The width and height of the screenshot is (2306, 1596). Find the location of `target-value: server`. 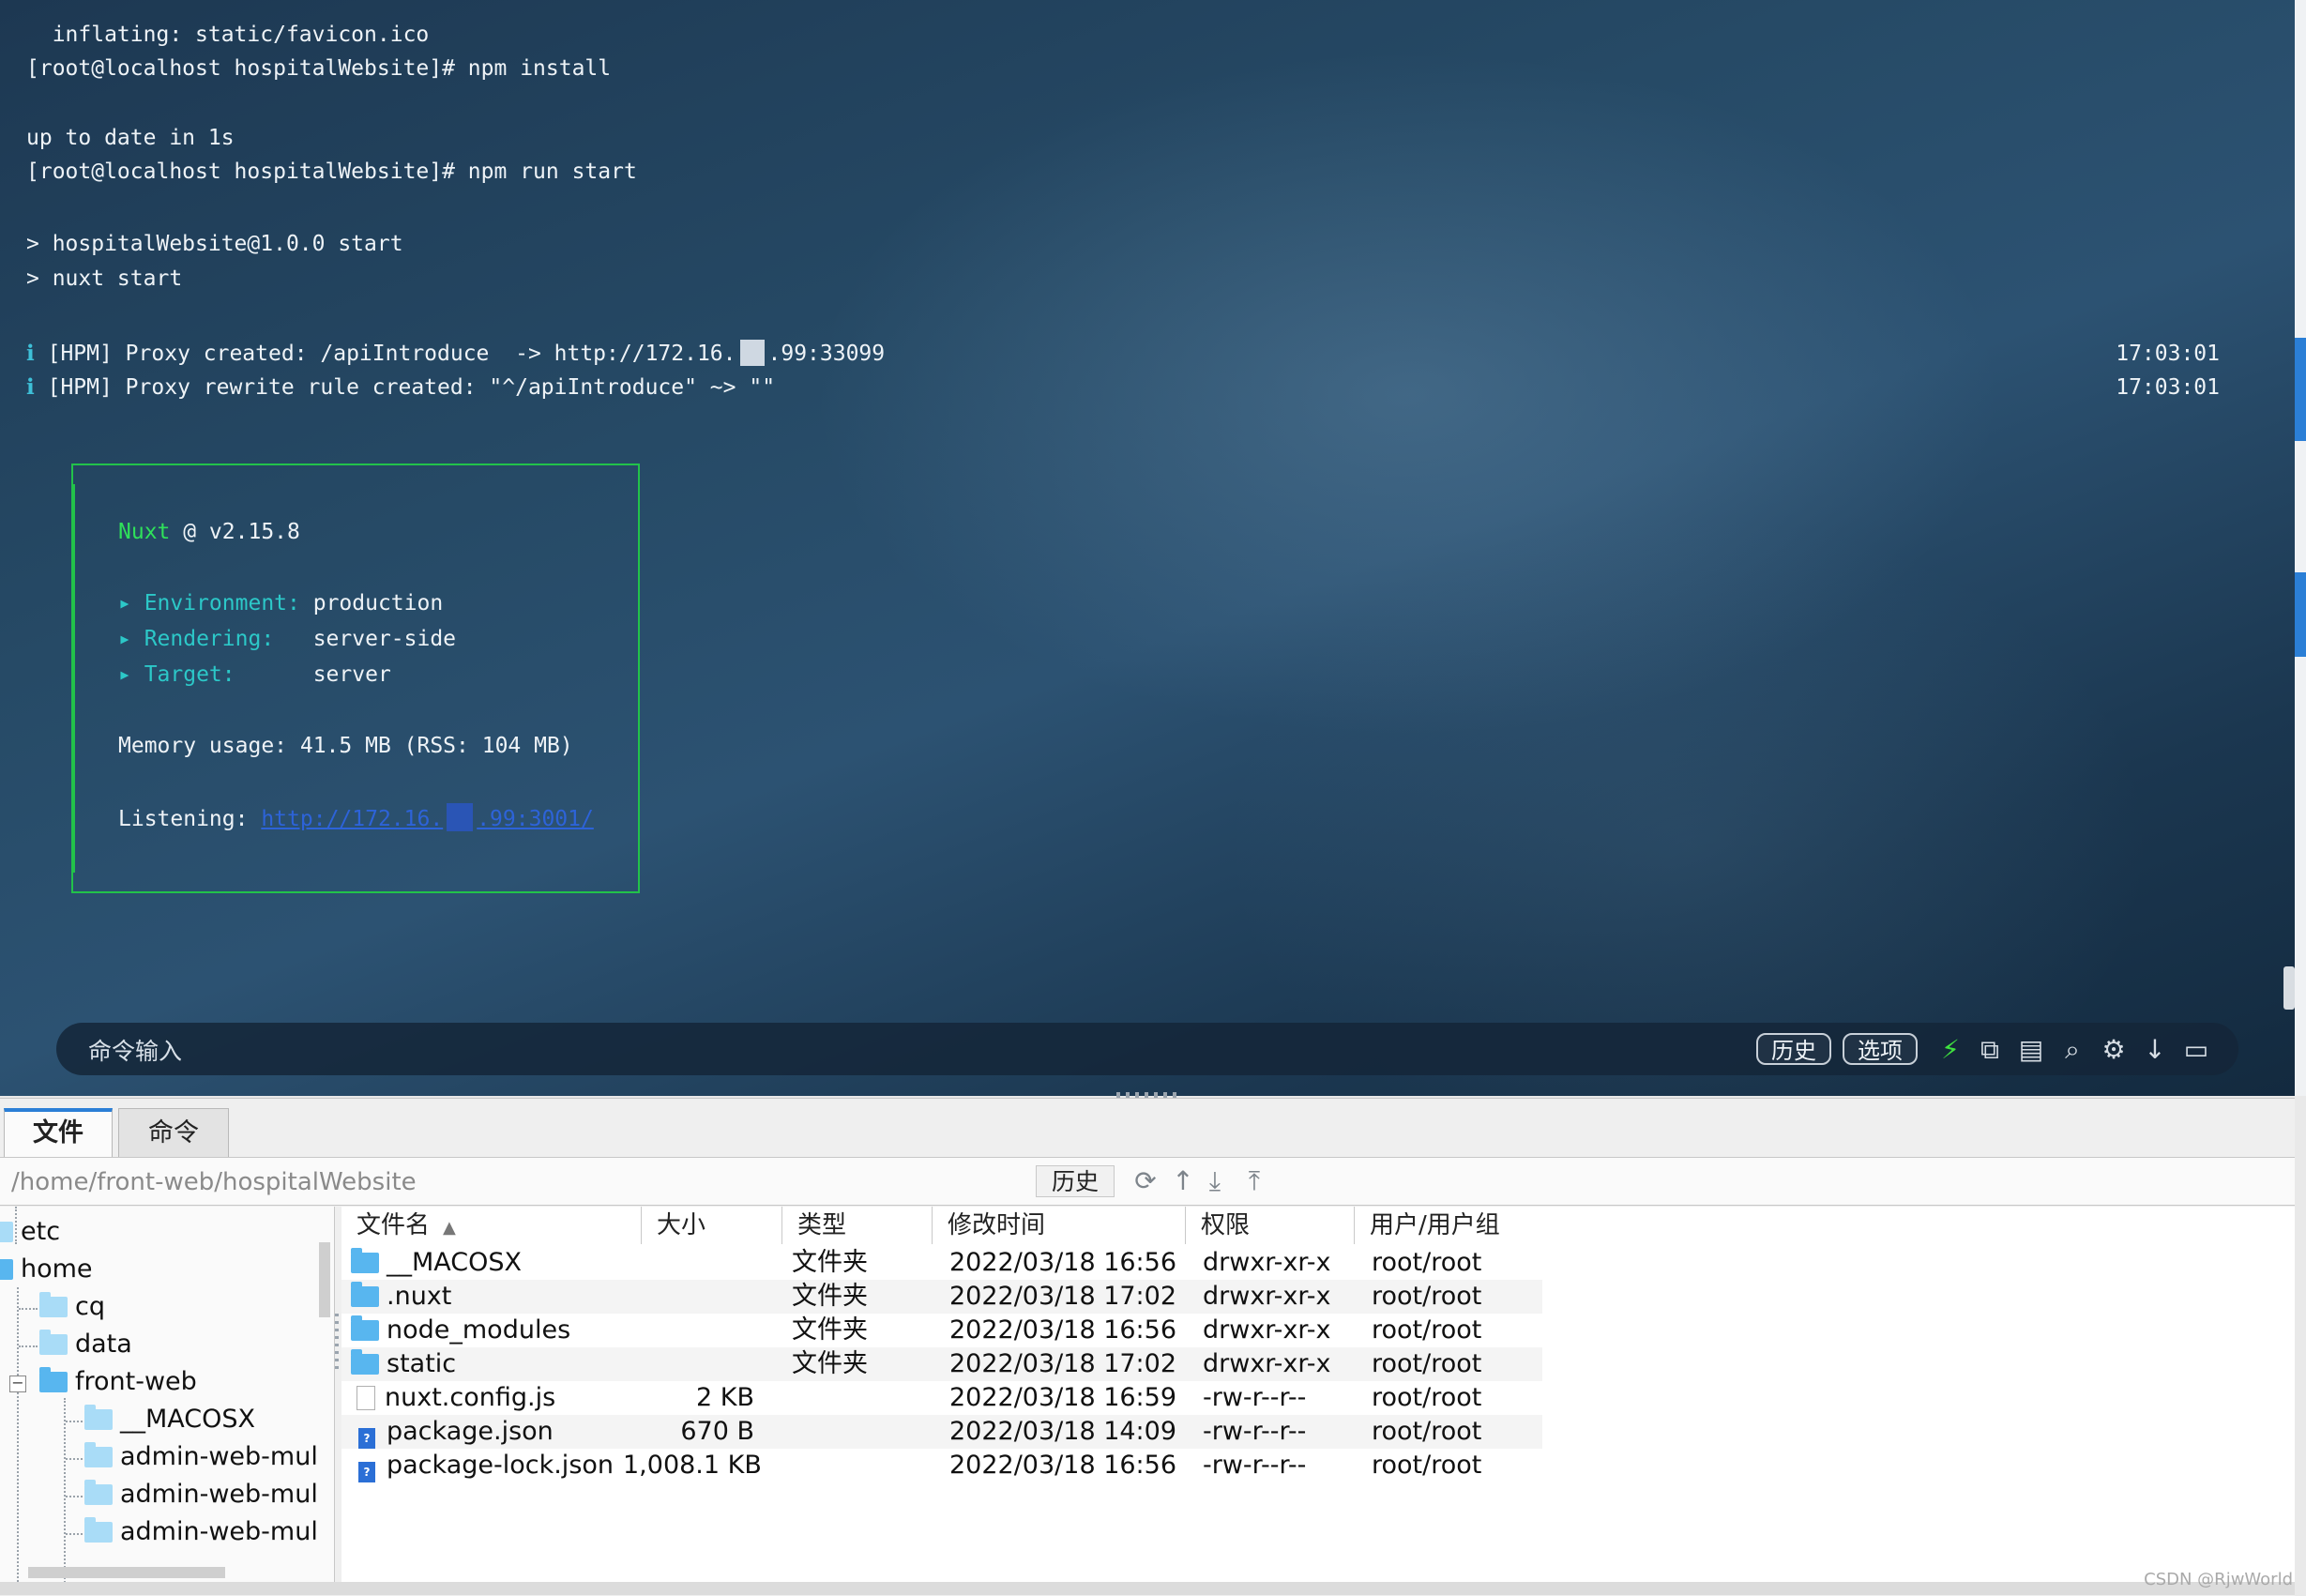

target-value: server is located at coordinates (313, 675).